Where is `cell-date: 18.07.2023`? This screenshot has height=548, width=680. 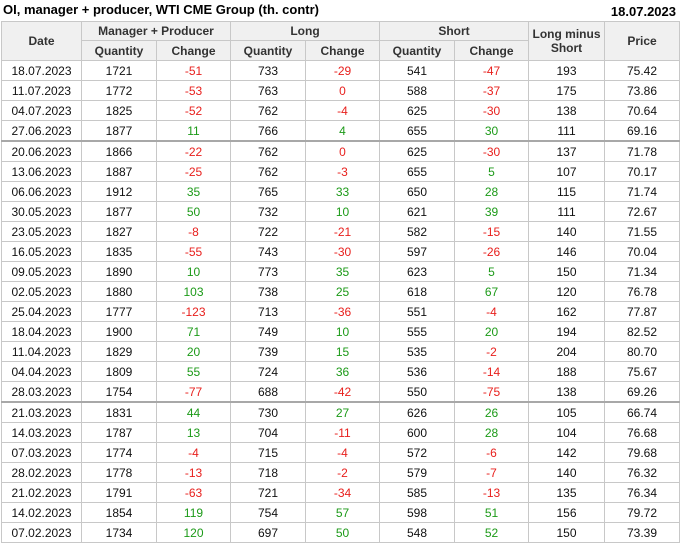
cell-date: 18.07.2023 is located at coordinates (41, 70).